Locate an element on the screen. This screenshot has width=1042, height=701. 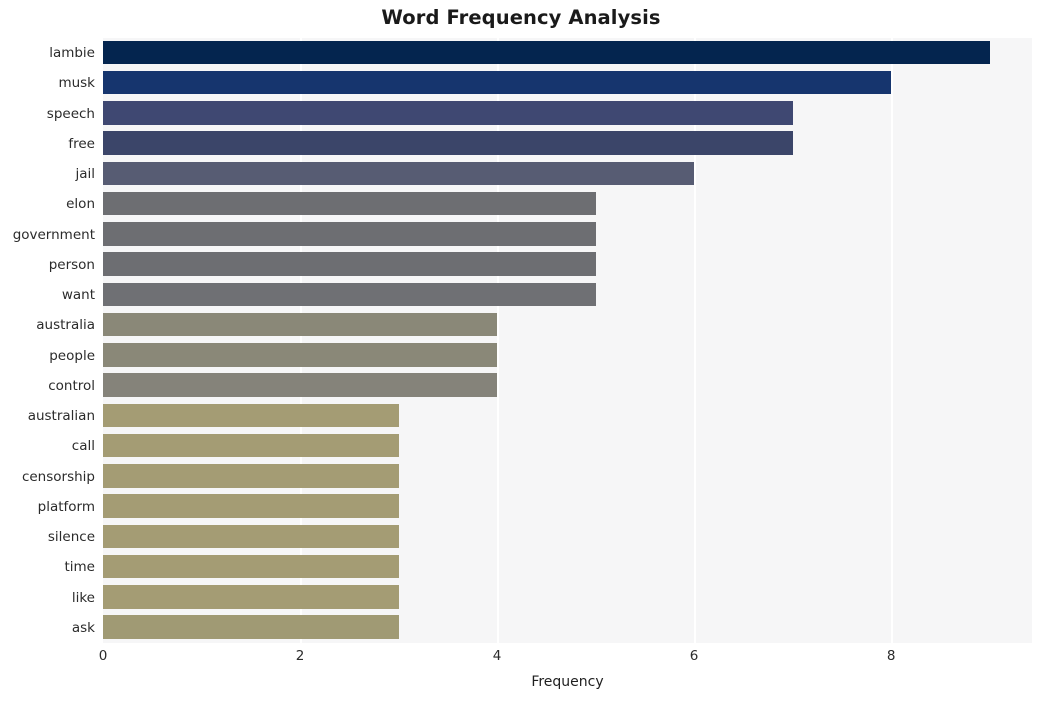
bar-elon is located at coordinates (349, 203).